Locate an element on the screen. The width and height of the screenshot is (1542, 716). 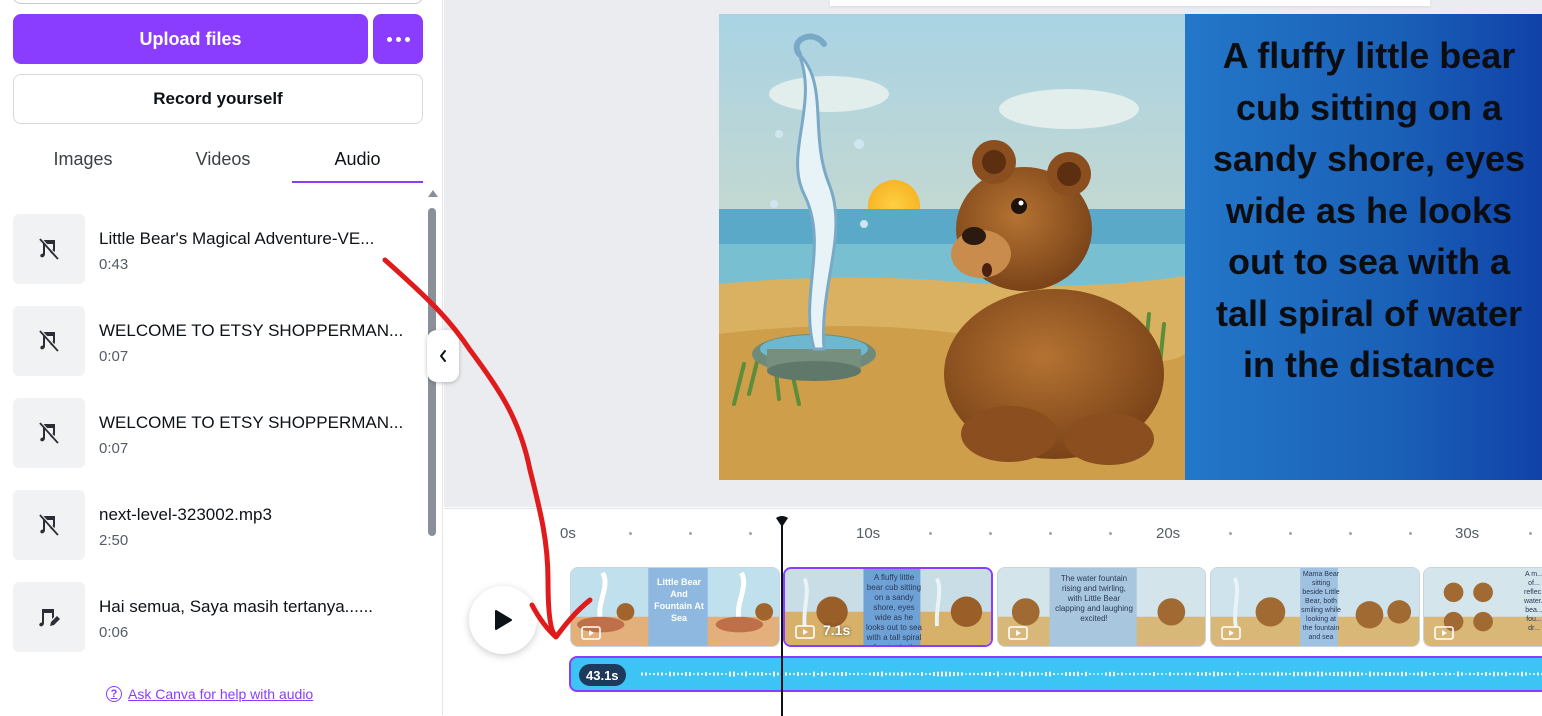
chevron-left-icon is located at coordinates (443, 356).